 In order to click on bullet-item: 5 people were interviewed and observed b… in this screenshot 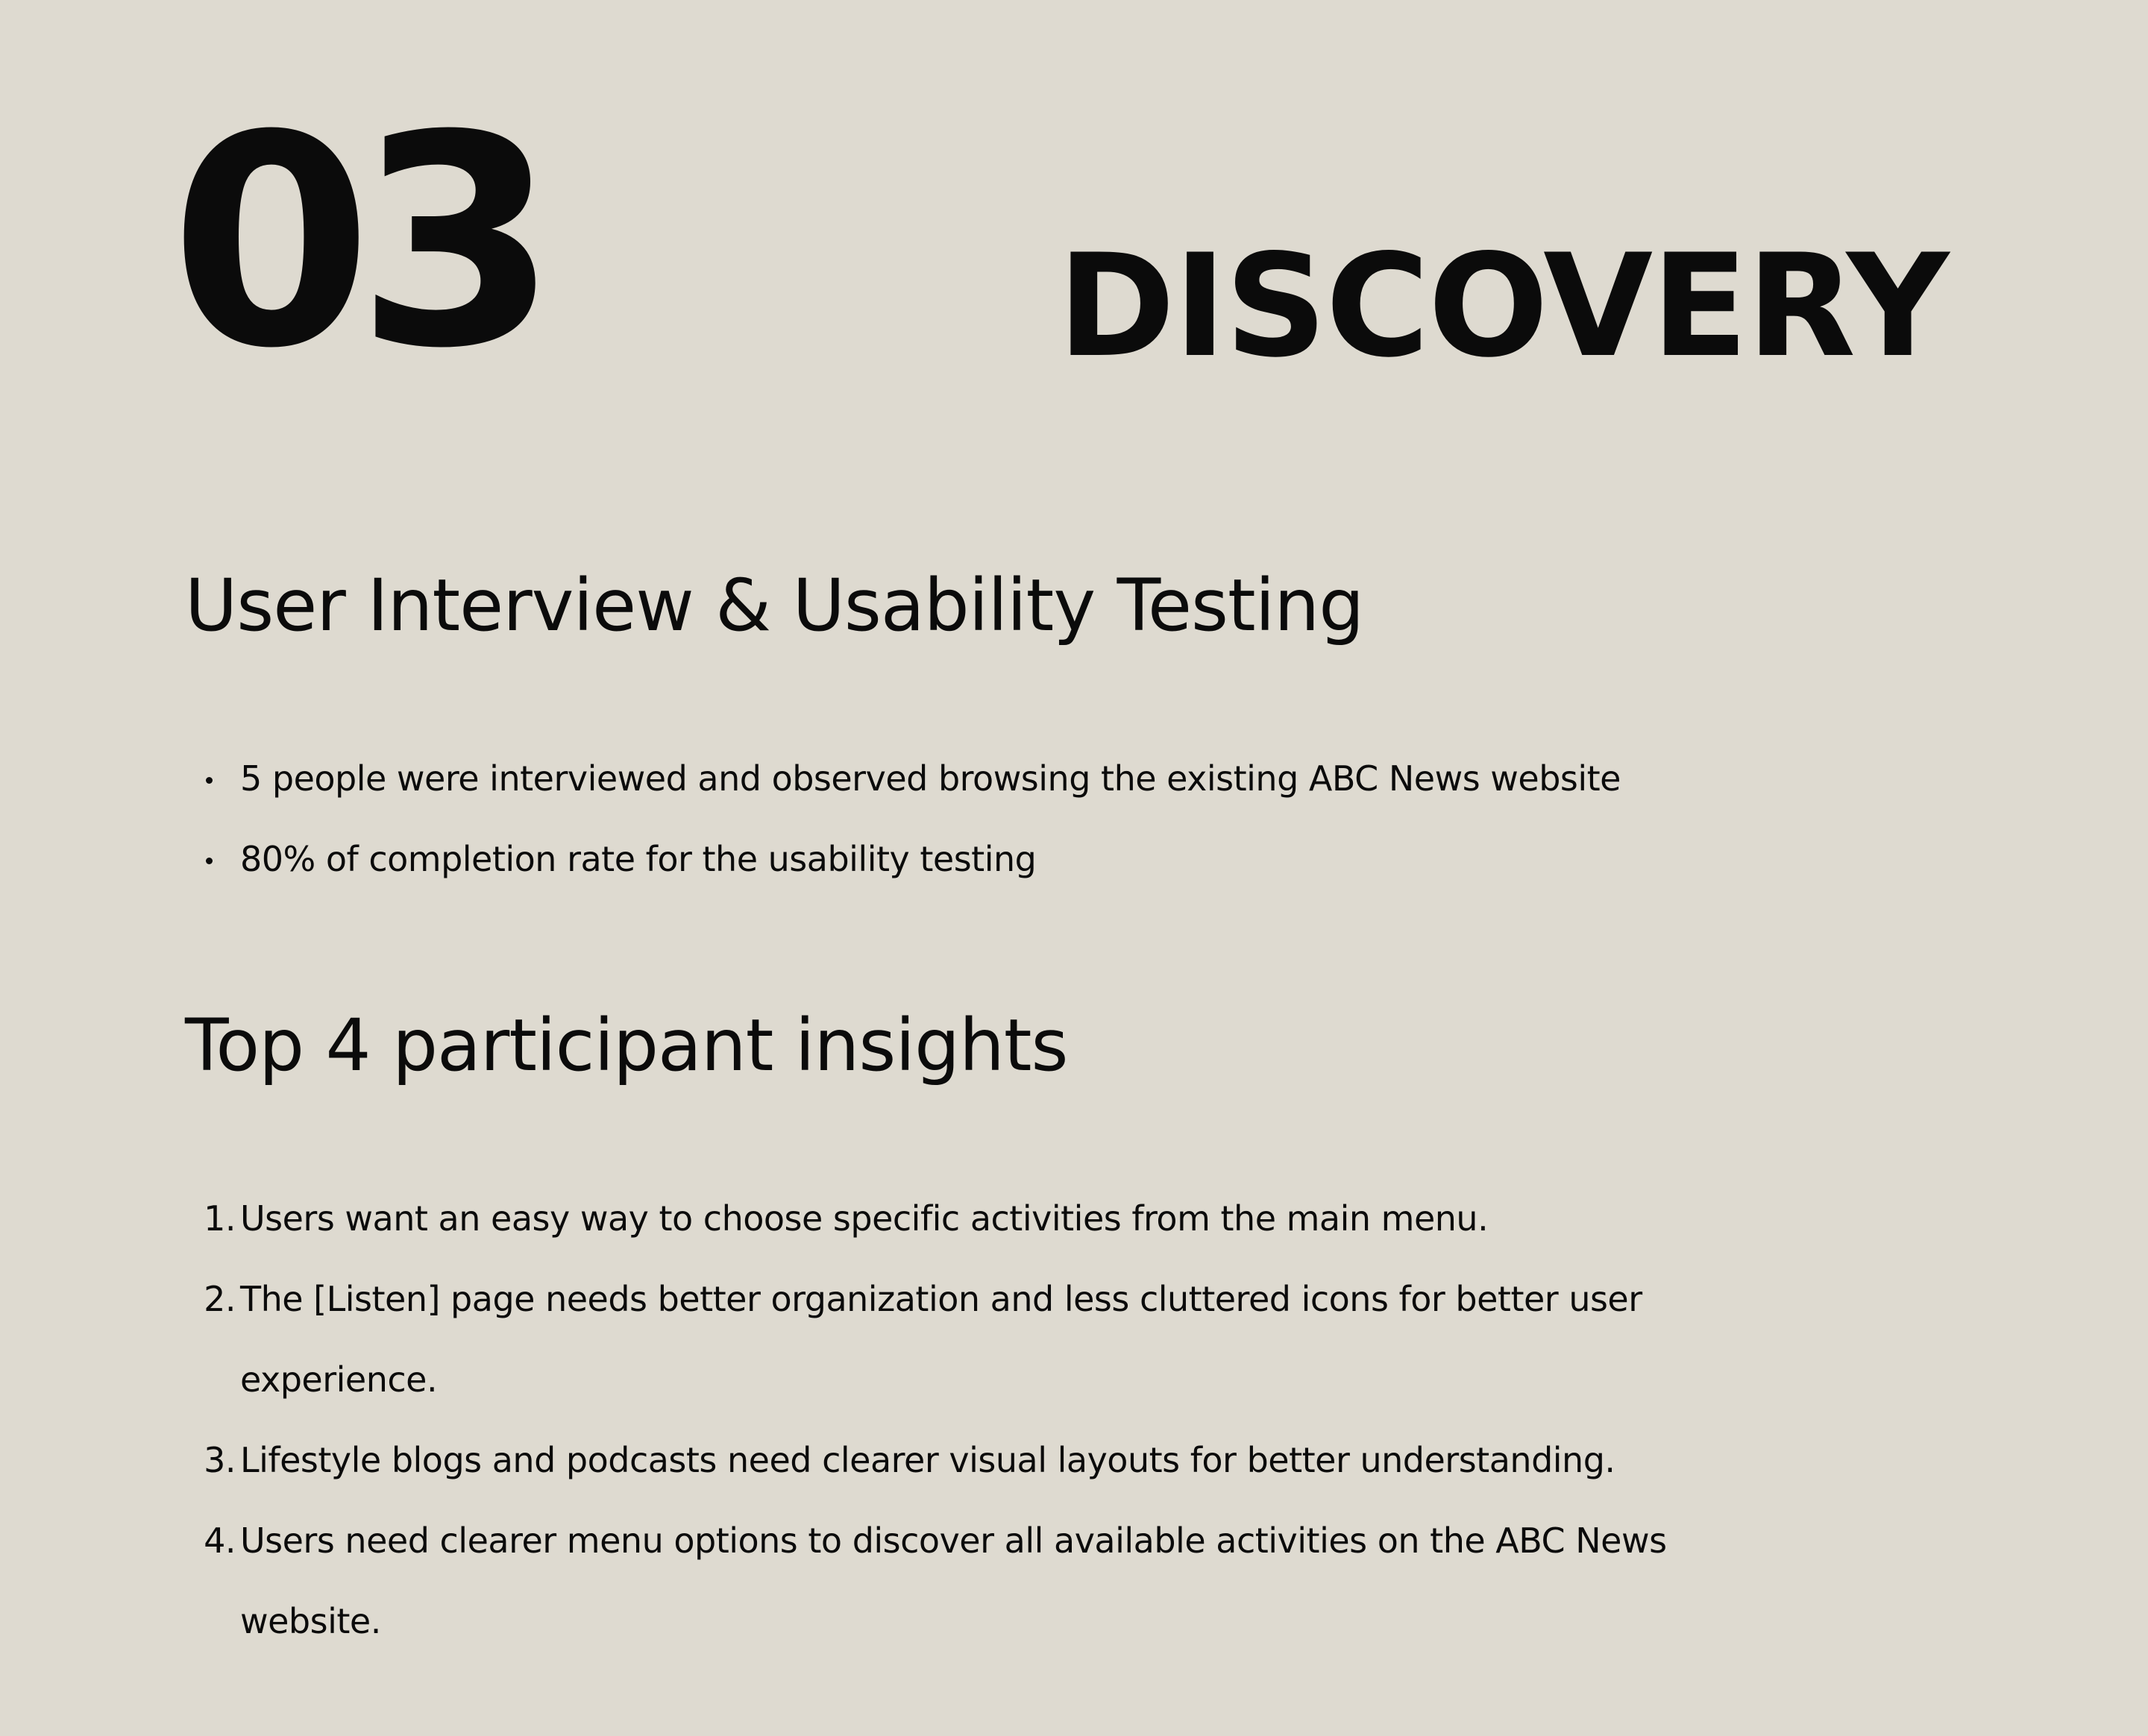, I will do `click(895, 778)`.